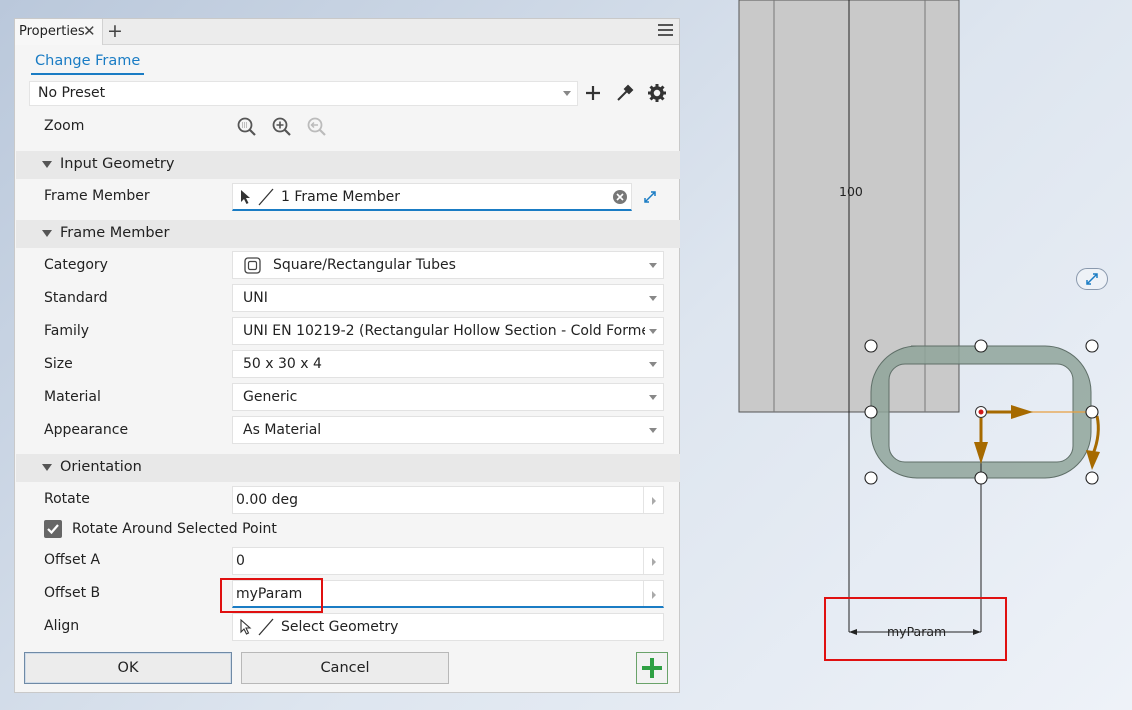 Image resolution: width=1132 pixels, height=710 pixels. I want to click on preset-value: No Preset, so click(72, 93).